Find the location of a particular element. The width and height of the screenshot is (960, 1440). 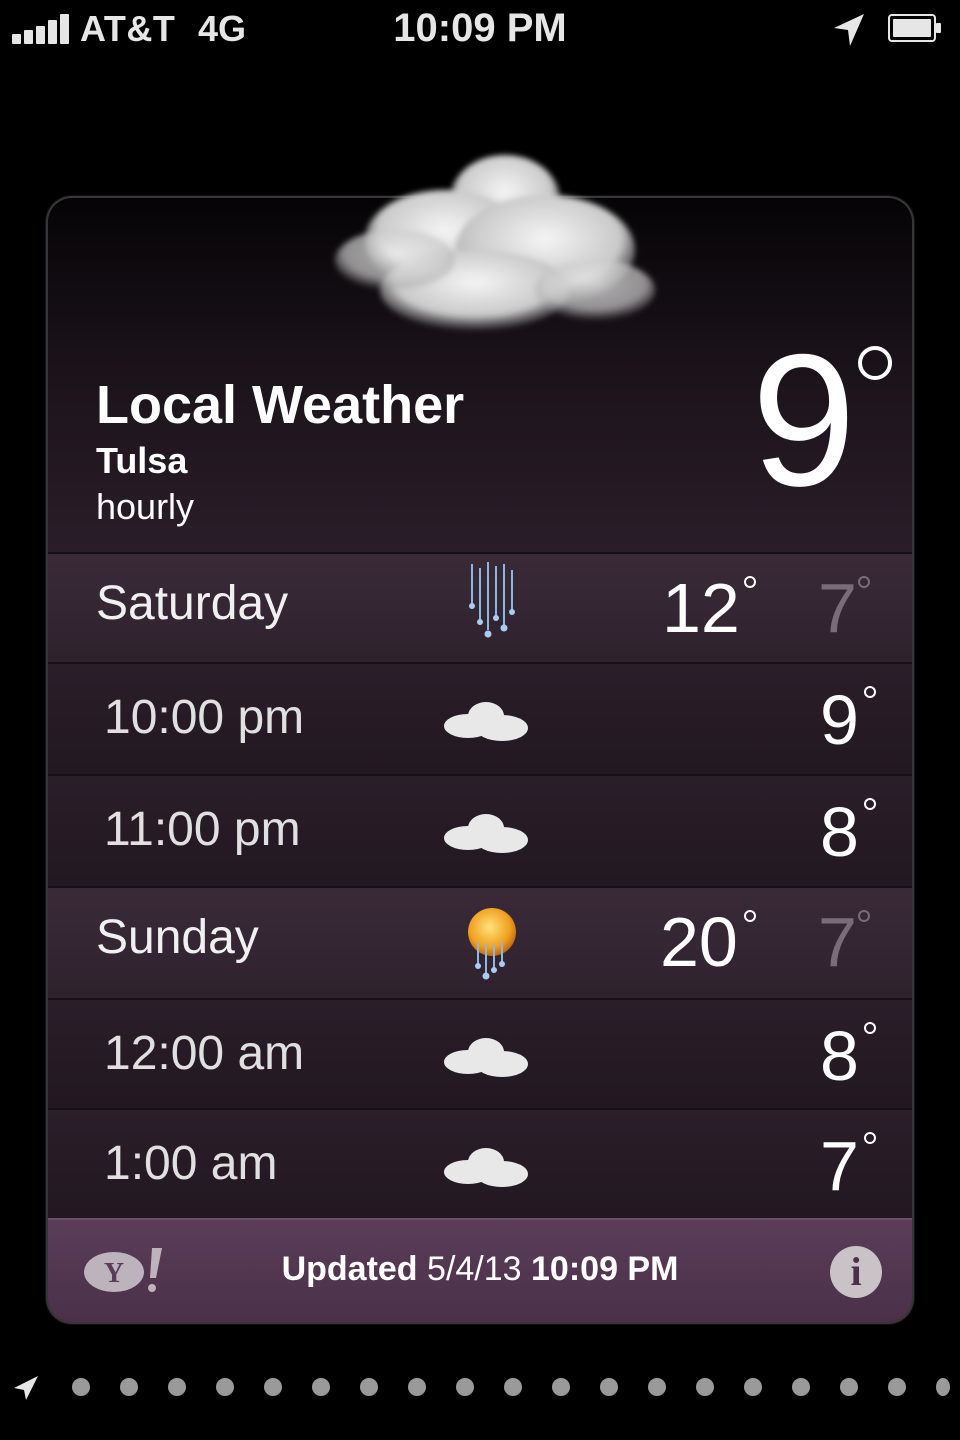

hour-row: 1:00 am 7 is located at coordinates (480, 1163).